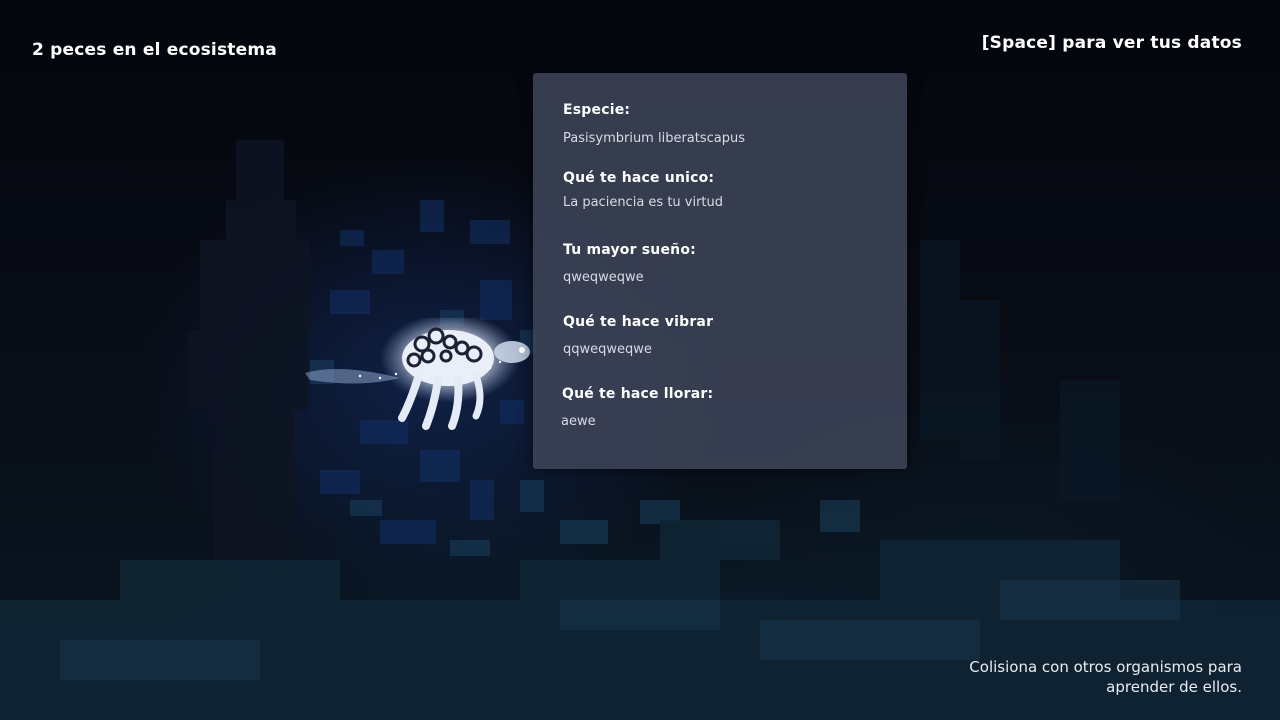  What do you see at coordinates (1105, 667) in the screenshot?
I see `collide-hint-line-1: Colisiona con otros organismos para` at bounding box center [1105, 667].